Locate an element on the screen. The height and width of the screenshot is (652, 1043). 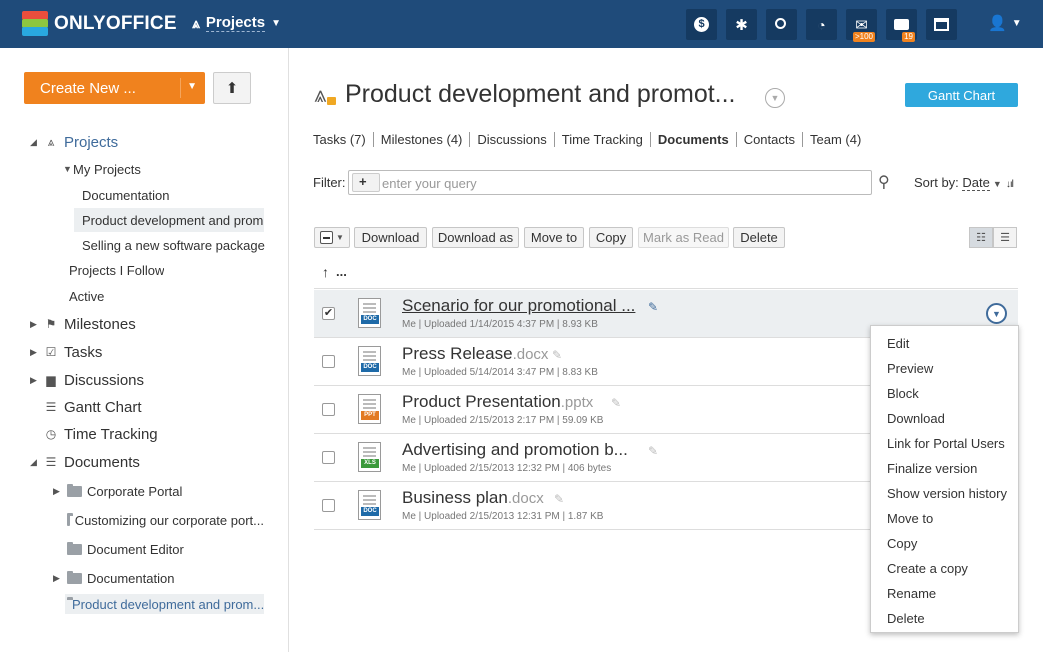
download-as-button: Download as is located at coordinates (475, 237).